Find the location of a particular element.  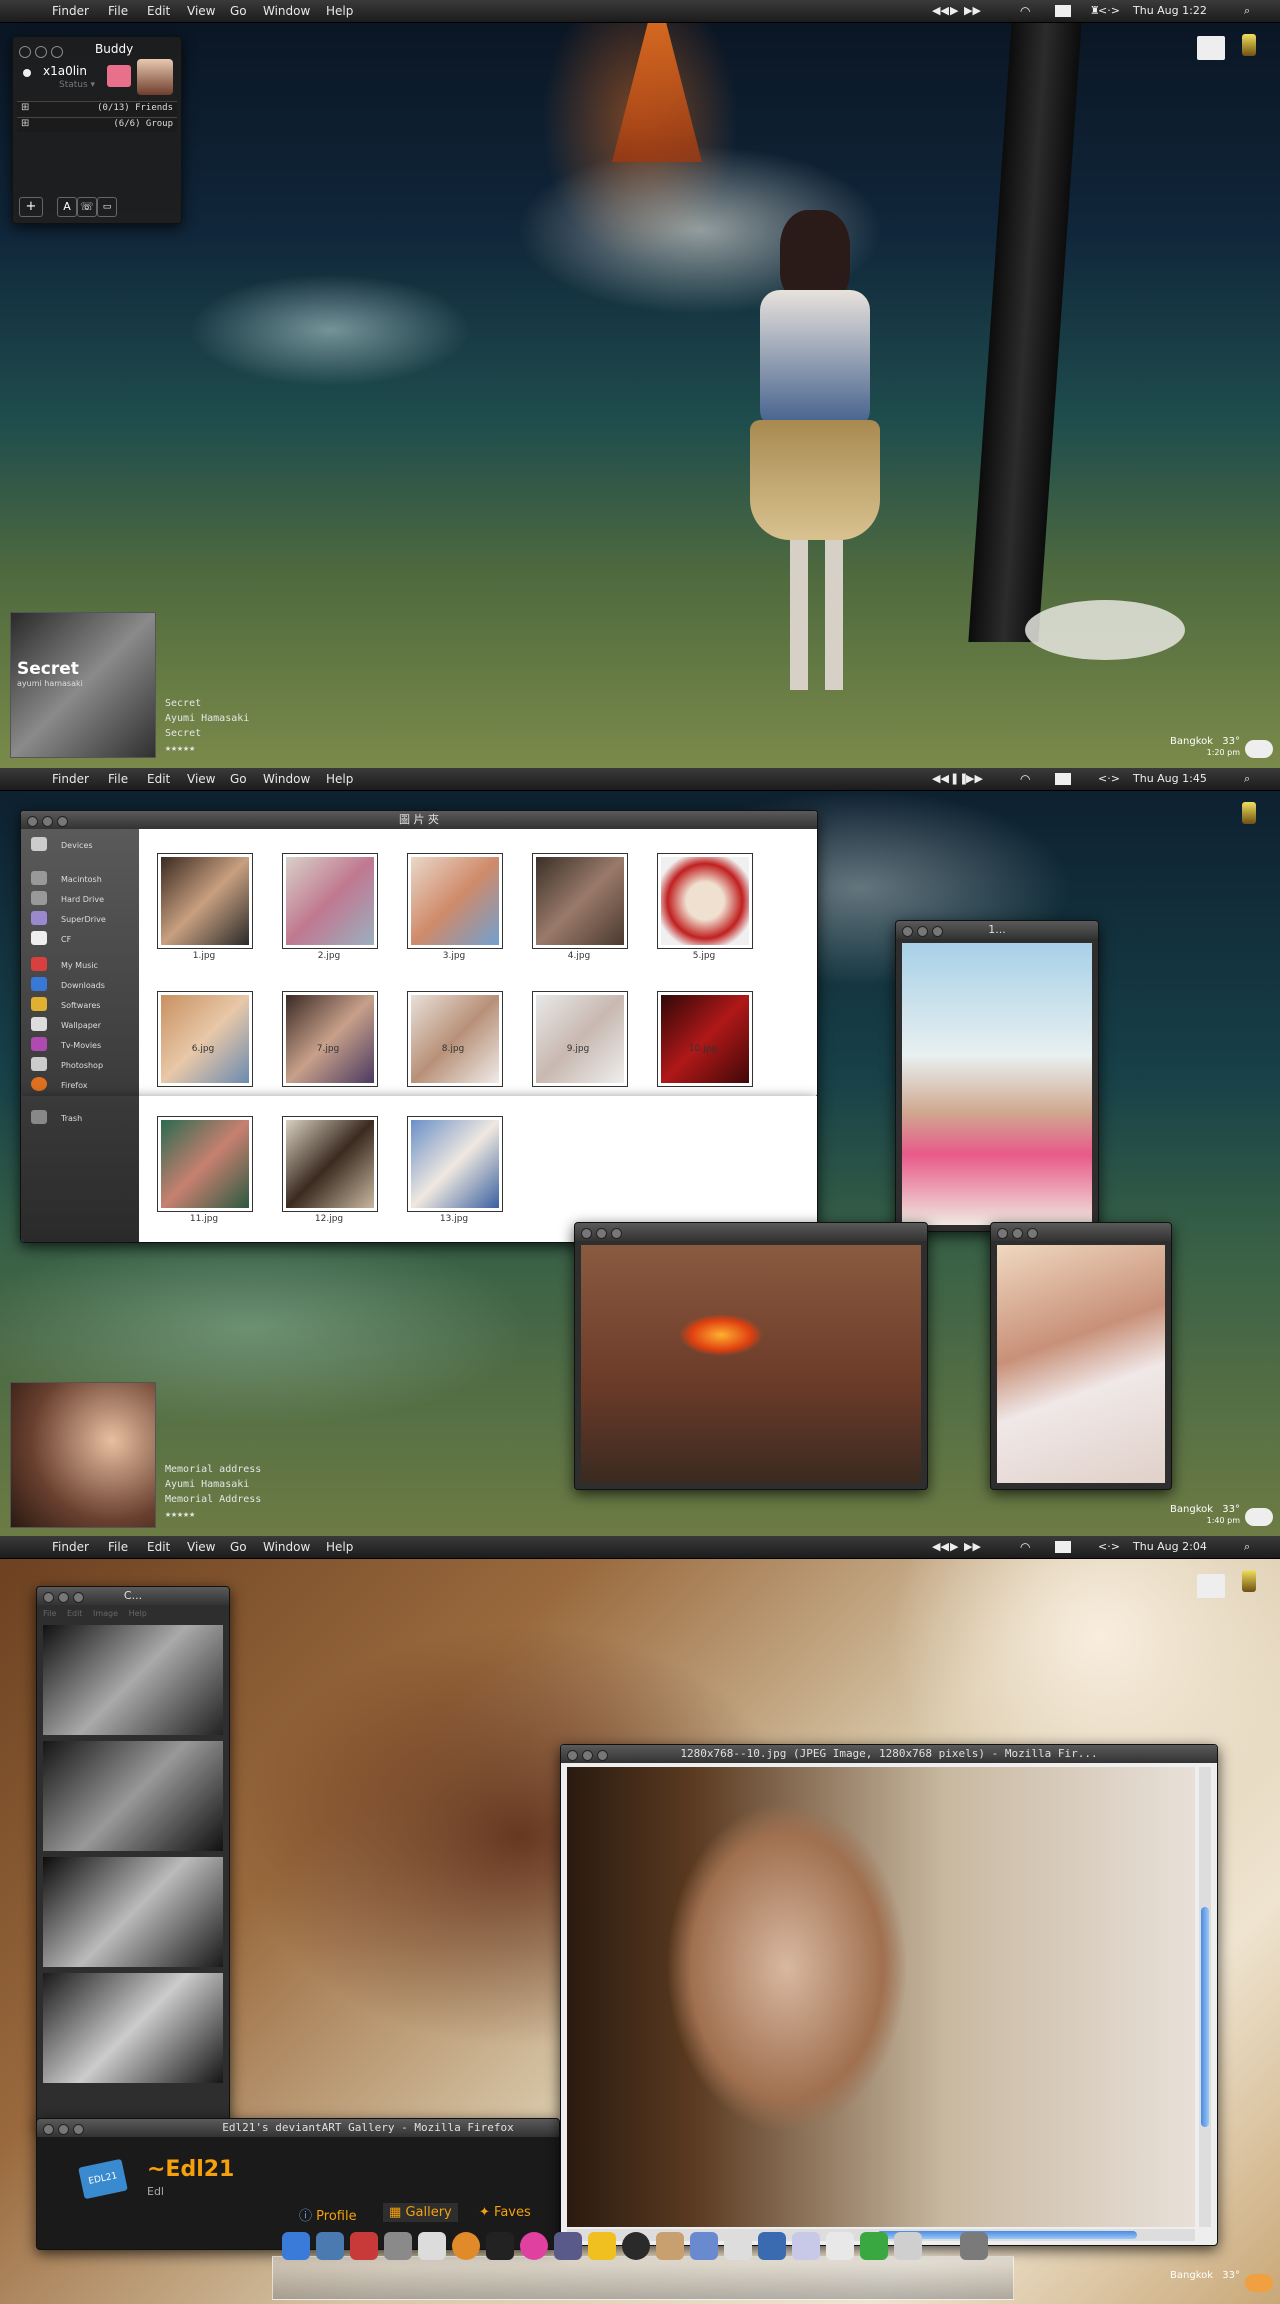

notes-icon is located at coordinates (738, 2246).